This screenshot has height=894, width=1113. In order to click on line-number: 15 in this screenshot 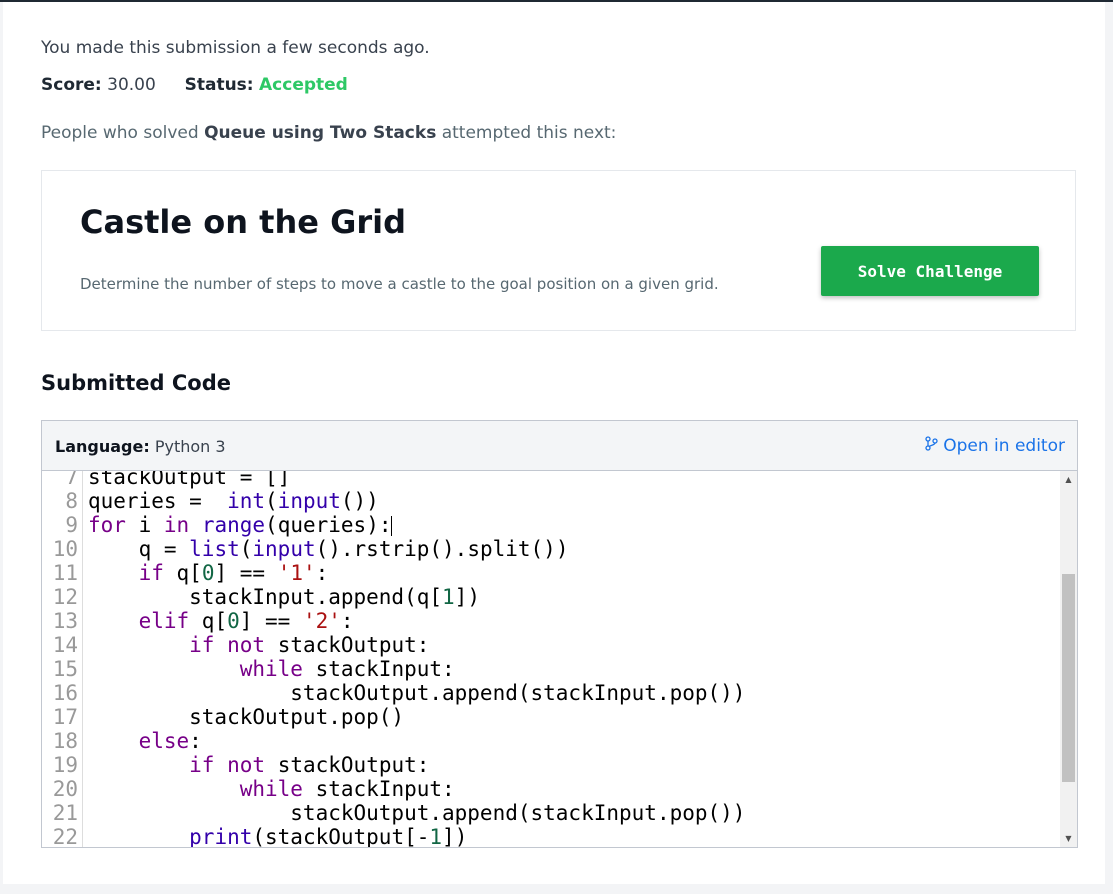, I will do `click(65, 669)`.